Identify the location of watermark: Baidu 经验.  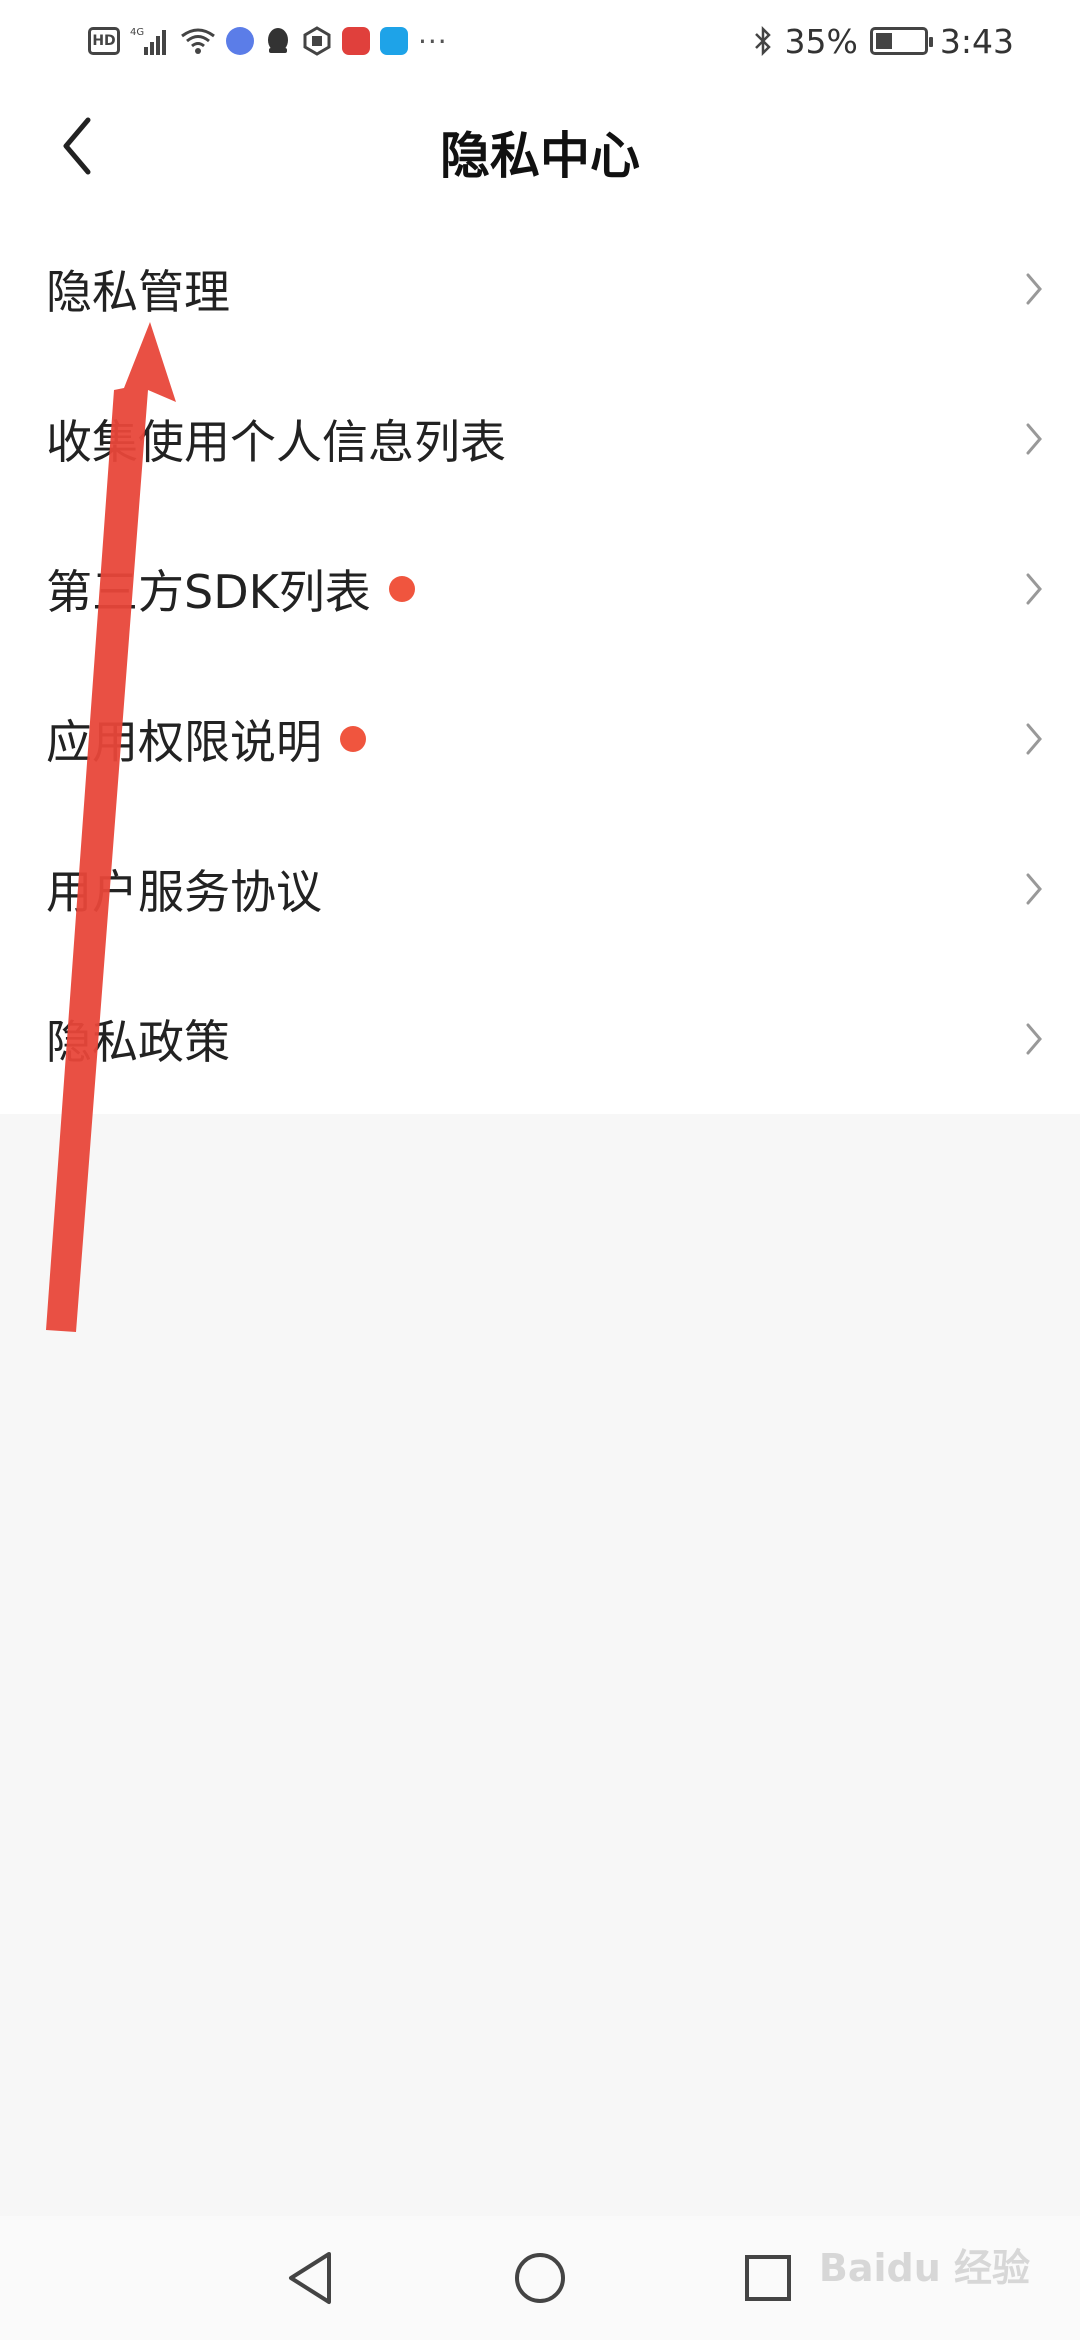
(924, 2268).